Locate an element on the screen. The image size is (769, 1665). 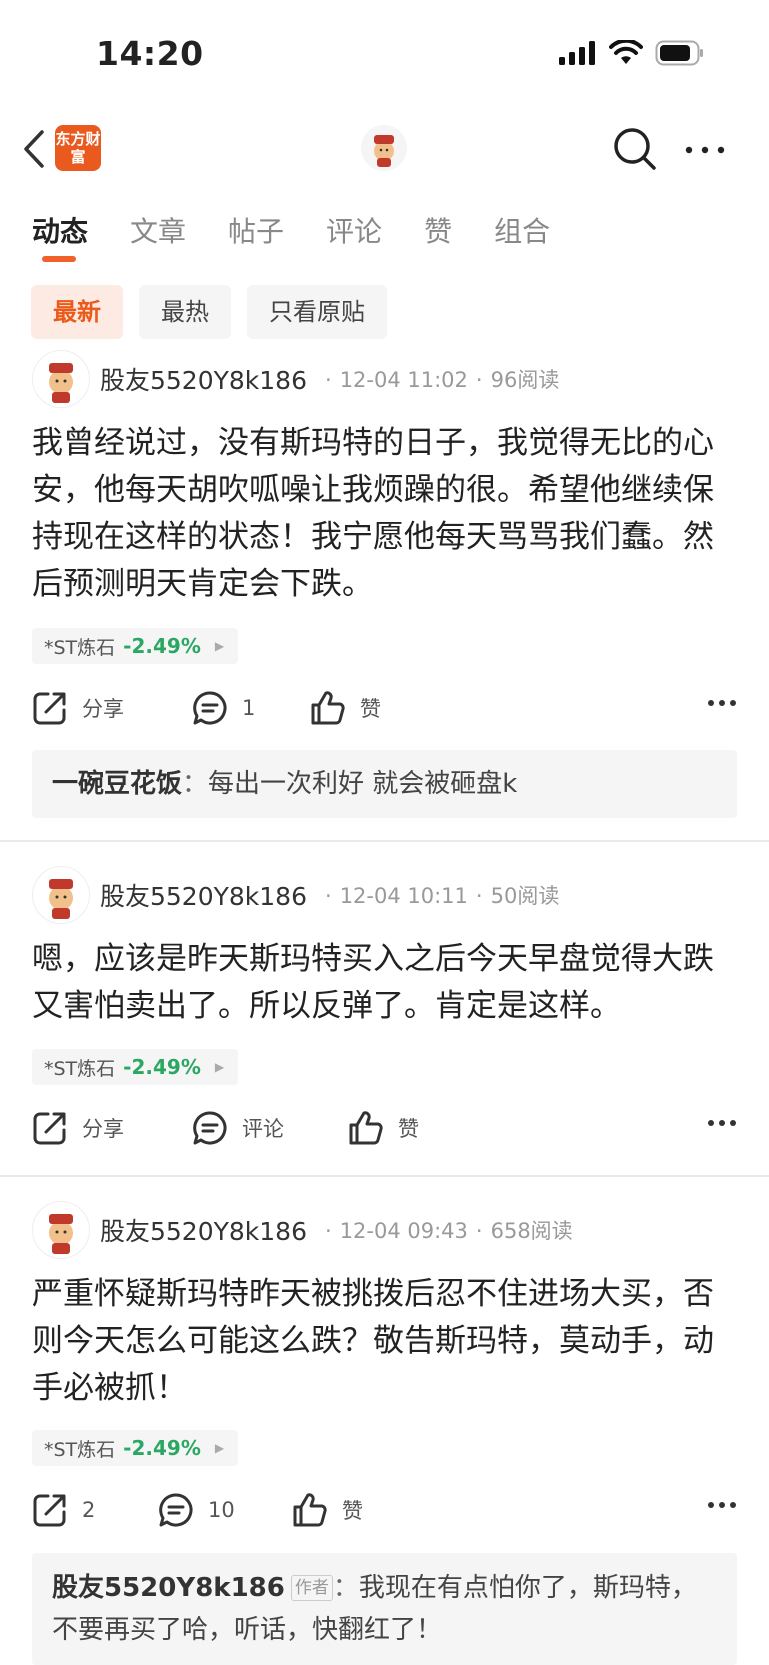
signal-icon is located at coordinates (577, 53).